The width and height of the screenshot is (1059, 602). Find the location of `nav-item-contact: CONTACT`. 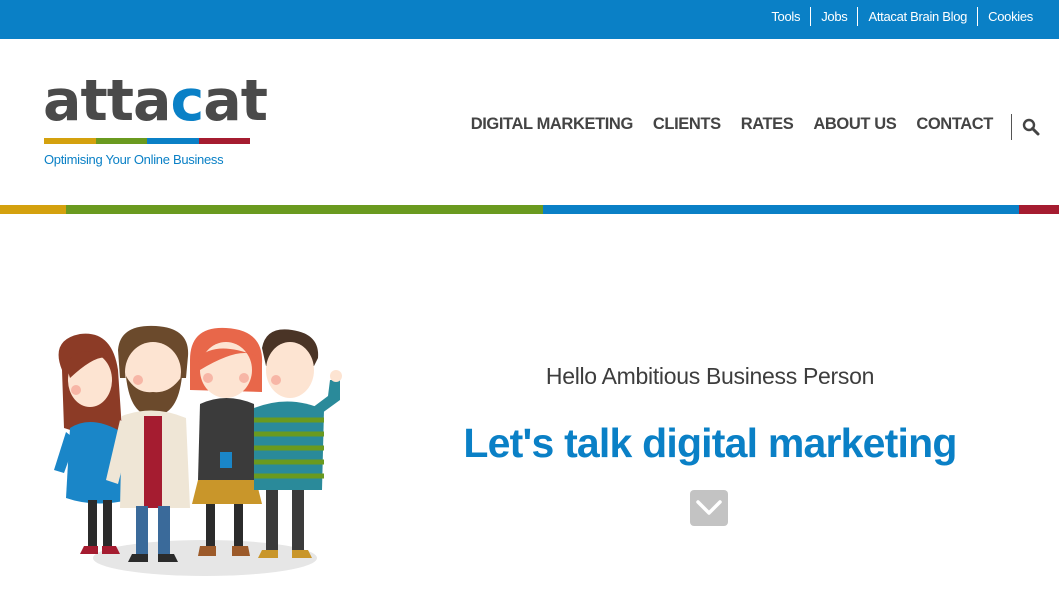

nav-item-contact: CONTACT is located at coordinates (954, 124).